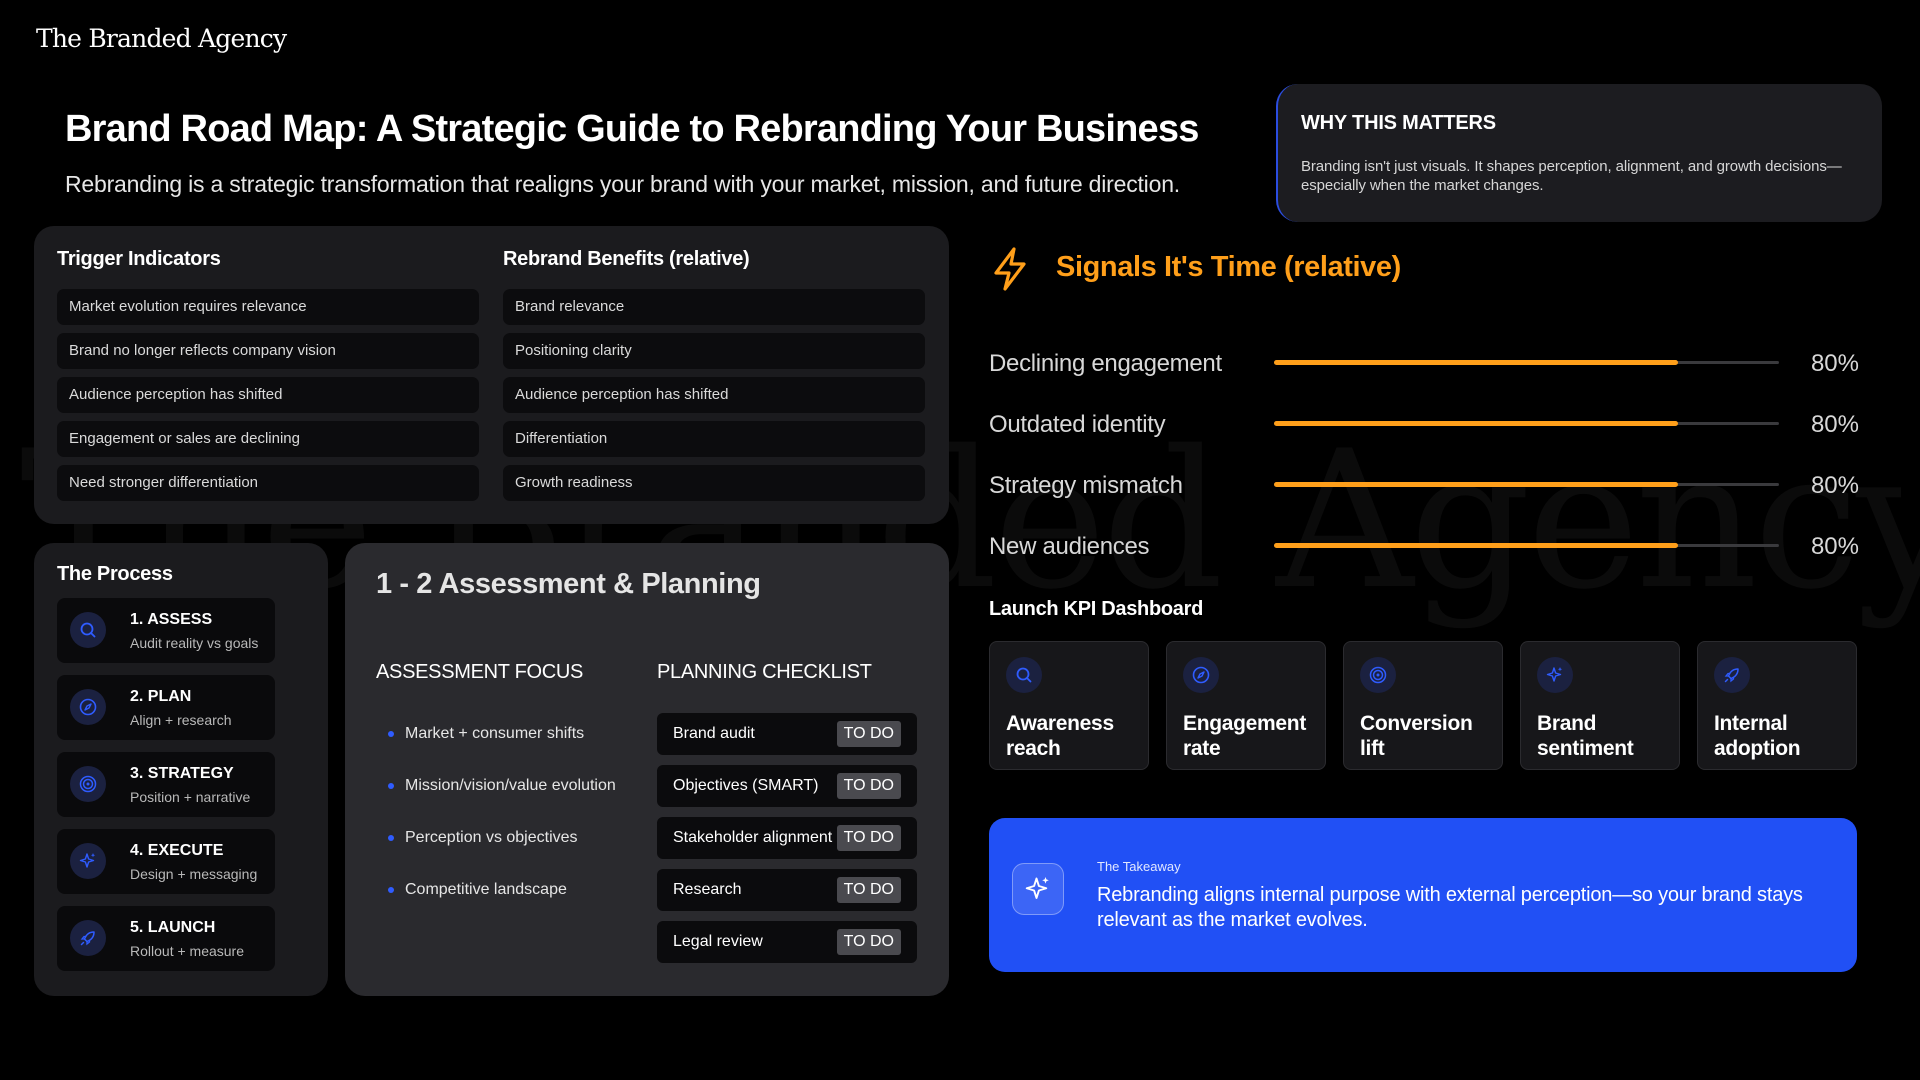 The height and width of the screenshot is (1080, 1920). I want to click on kpi-label: Brand sentiment, so click(1585, 736).